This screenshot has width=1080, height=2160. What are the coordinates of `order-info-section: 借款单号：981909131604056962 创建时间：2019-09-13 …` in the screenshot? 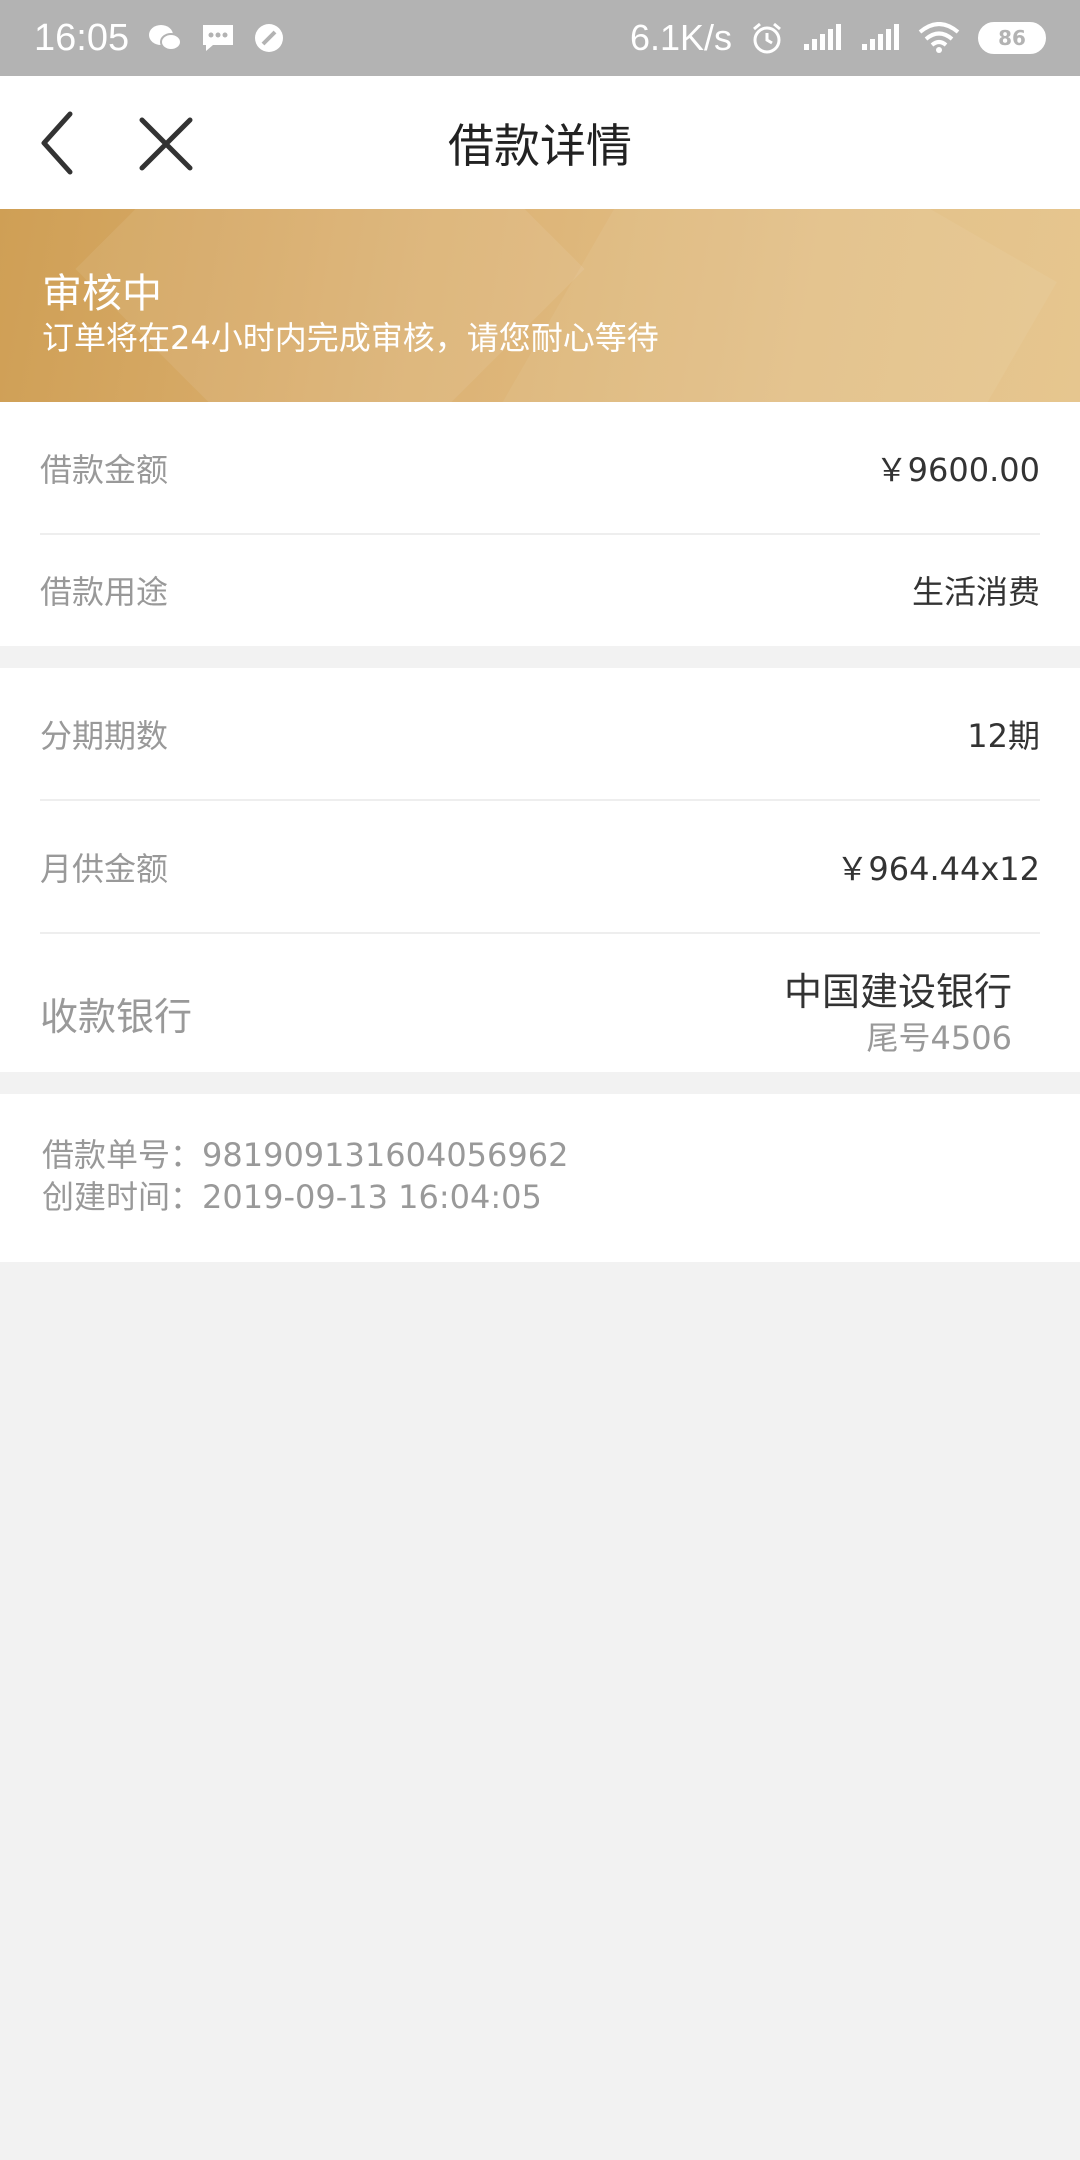 It's located at (540, 1178).